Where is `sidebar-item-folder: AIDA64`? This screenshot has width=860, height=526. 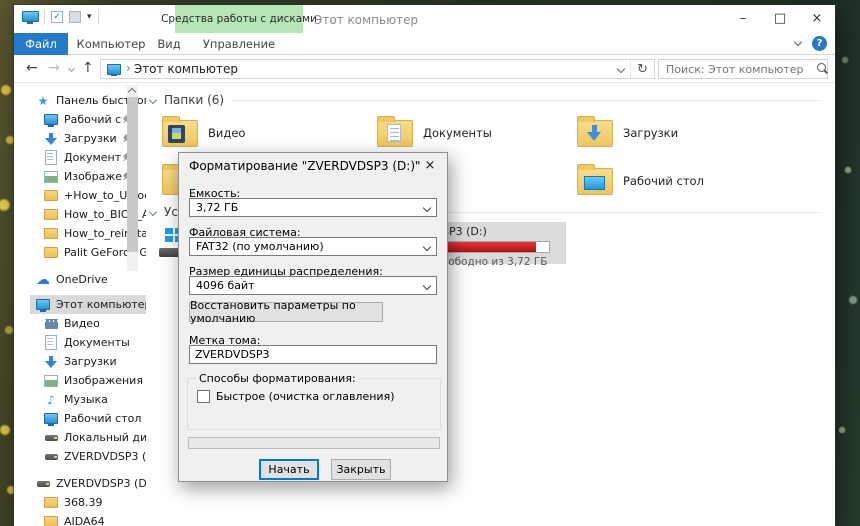
sidebar-item-folder: AIDA64 is located at coordinates (80, 519).